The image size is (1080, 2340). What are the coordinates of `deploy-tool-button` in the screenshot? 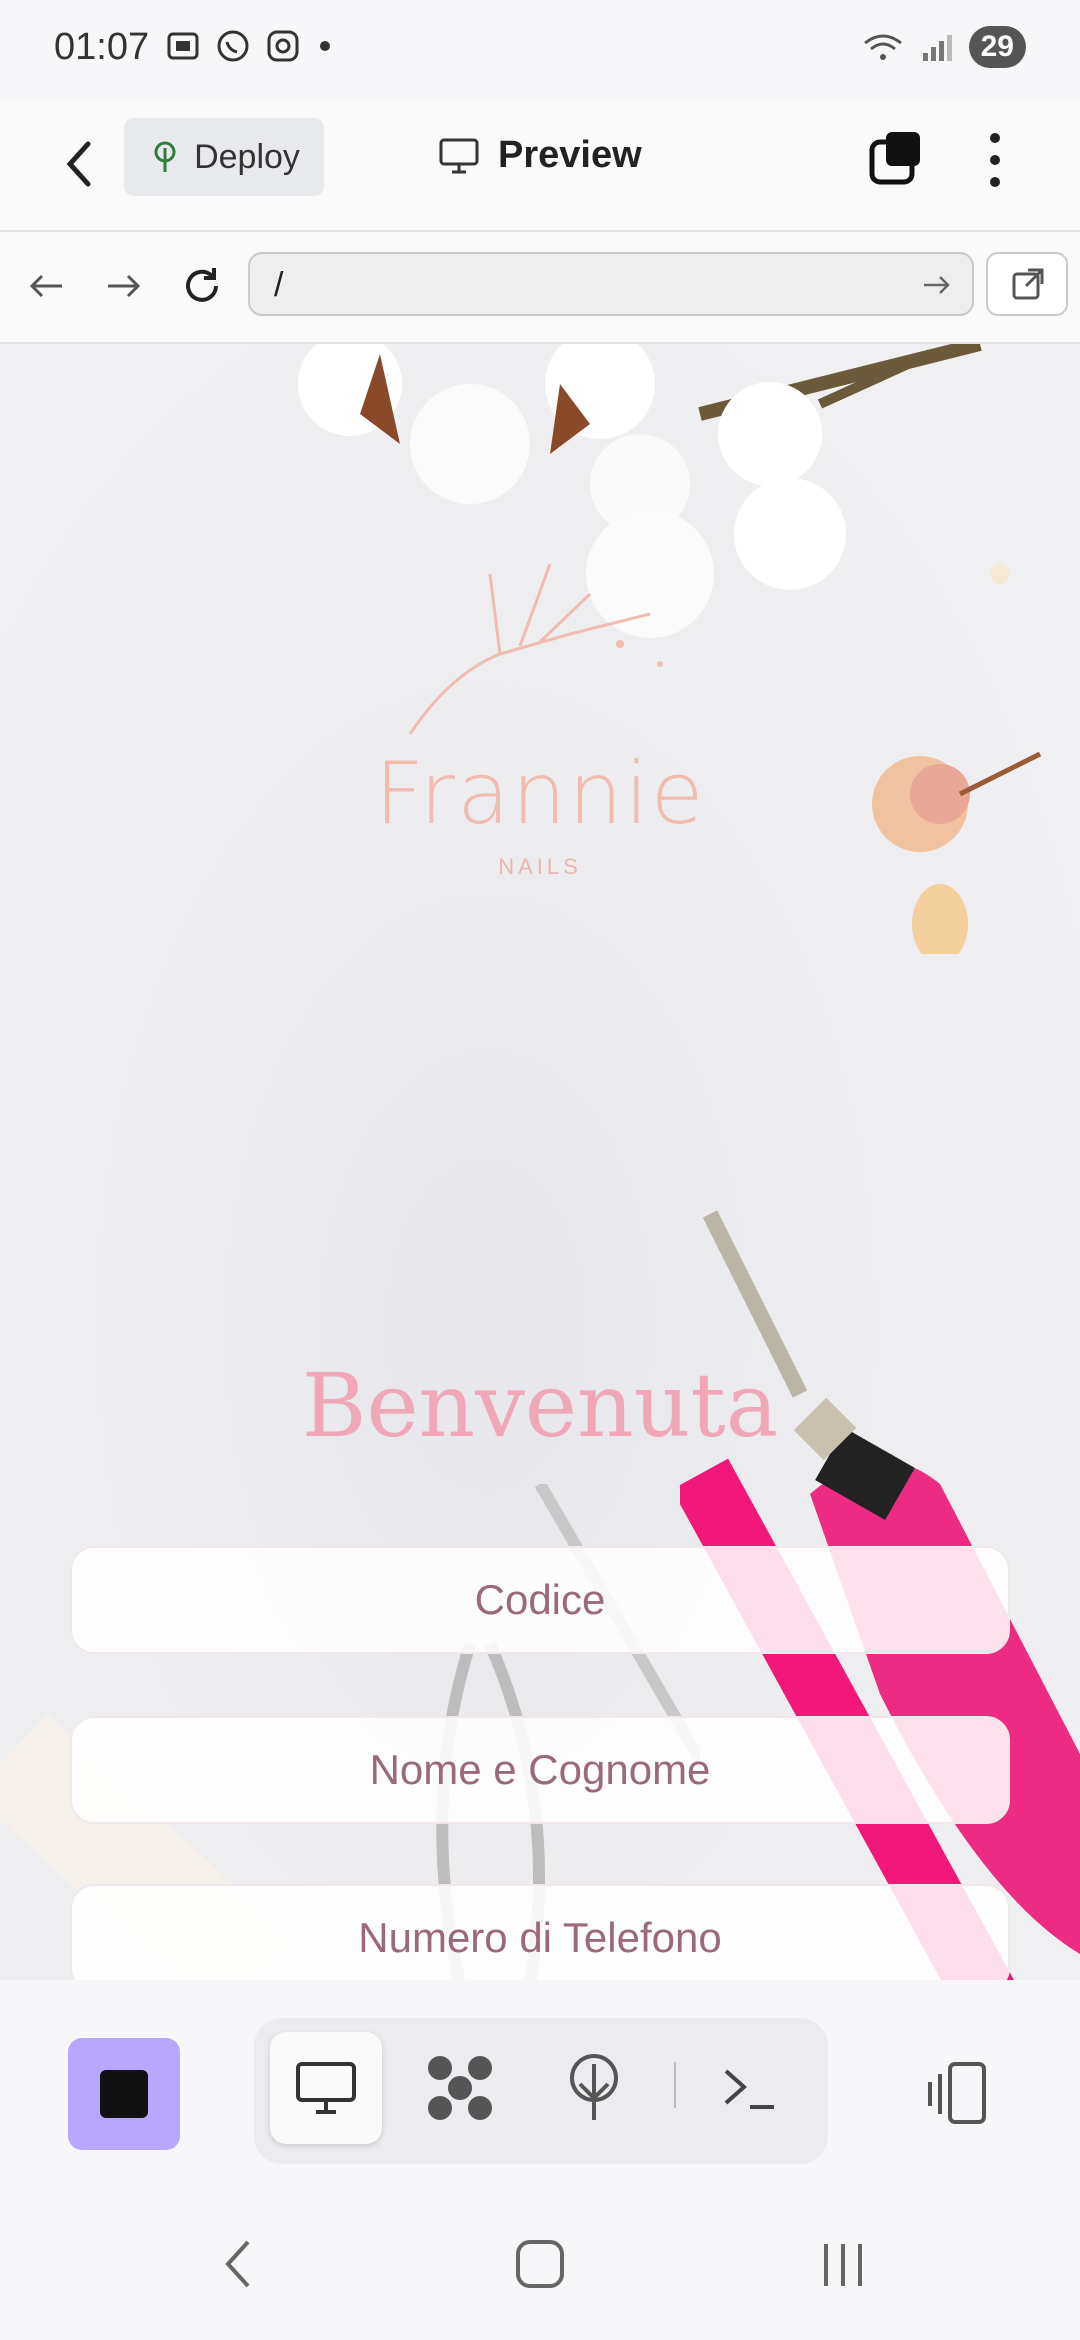 It's located at (594, 2088).